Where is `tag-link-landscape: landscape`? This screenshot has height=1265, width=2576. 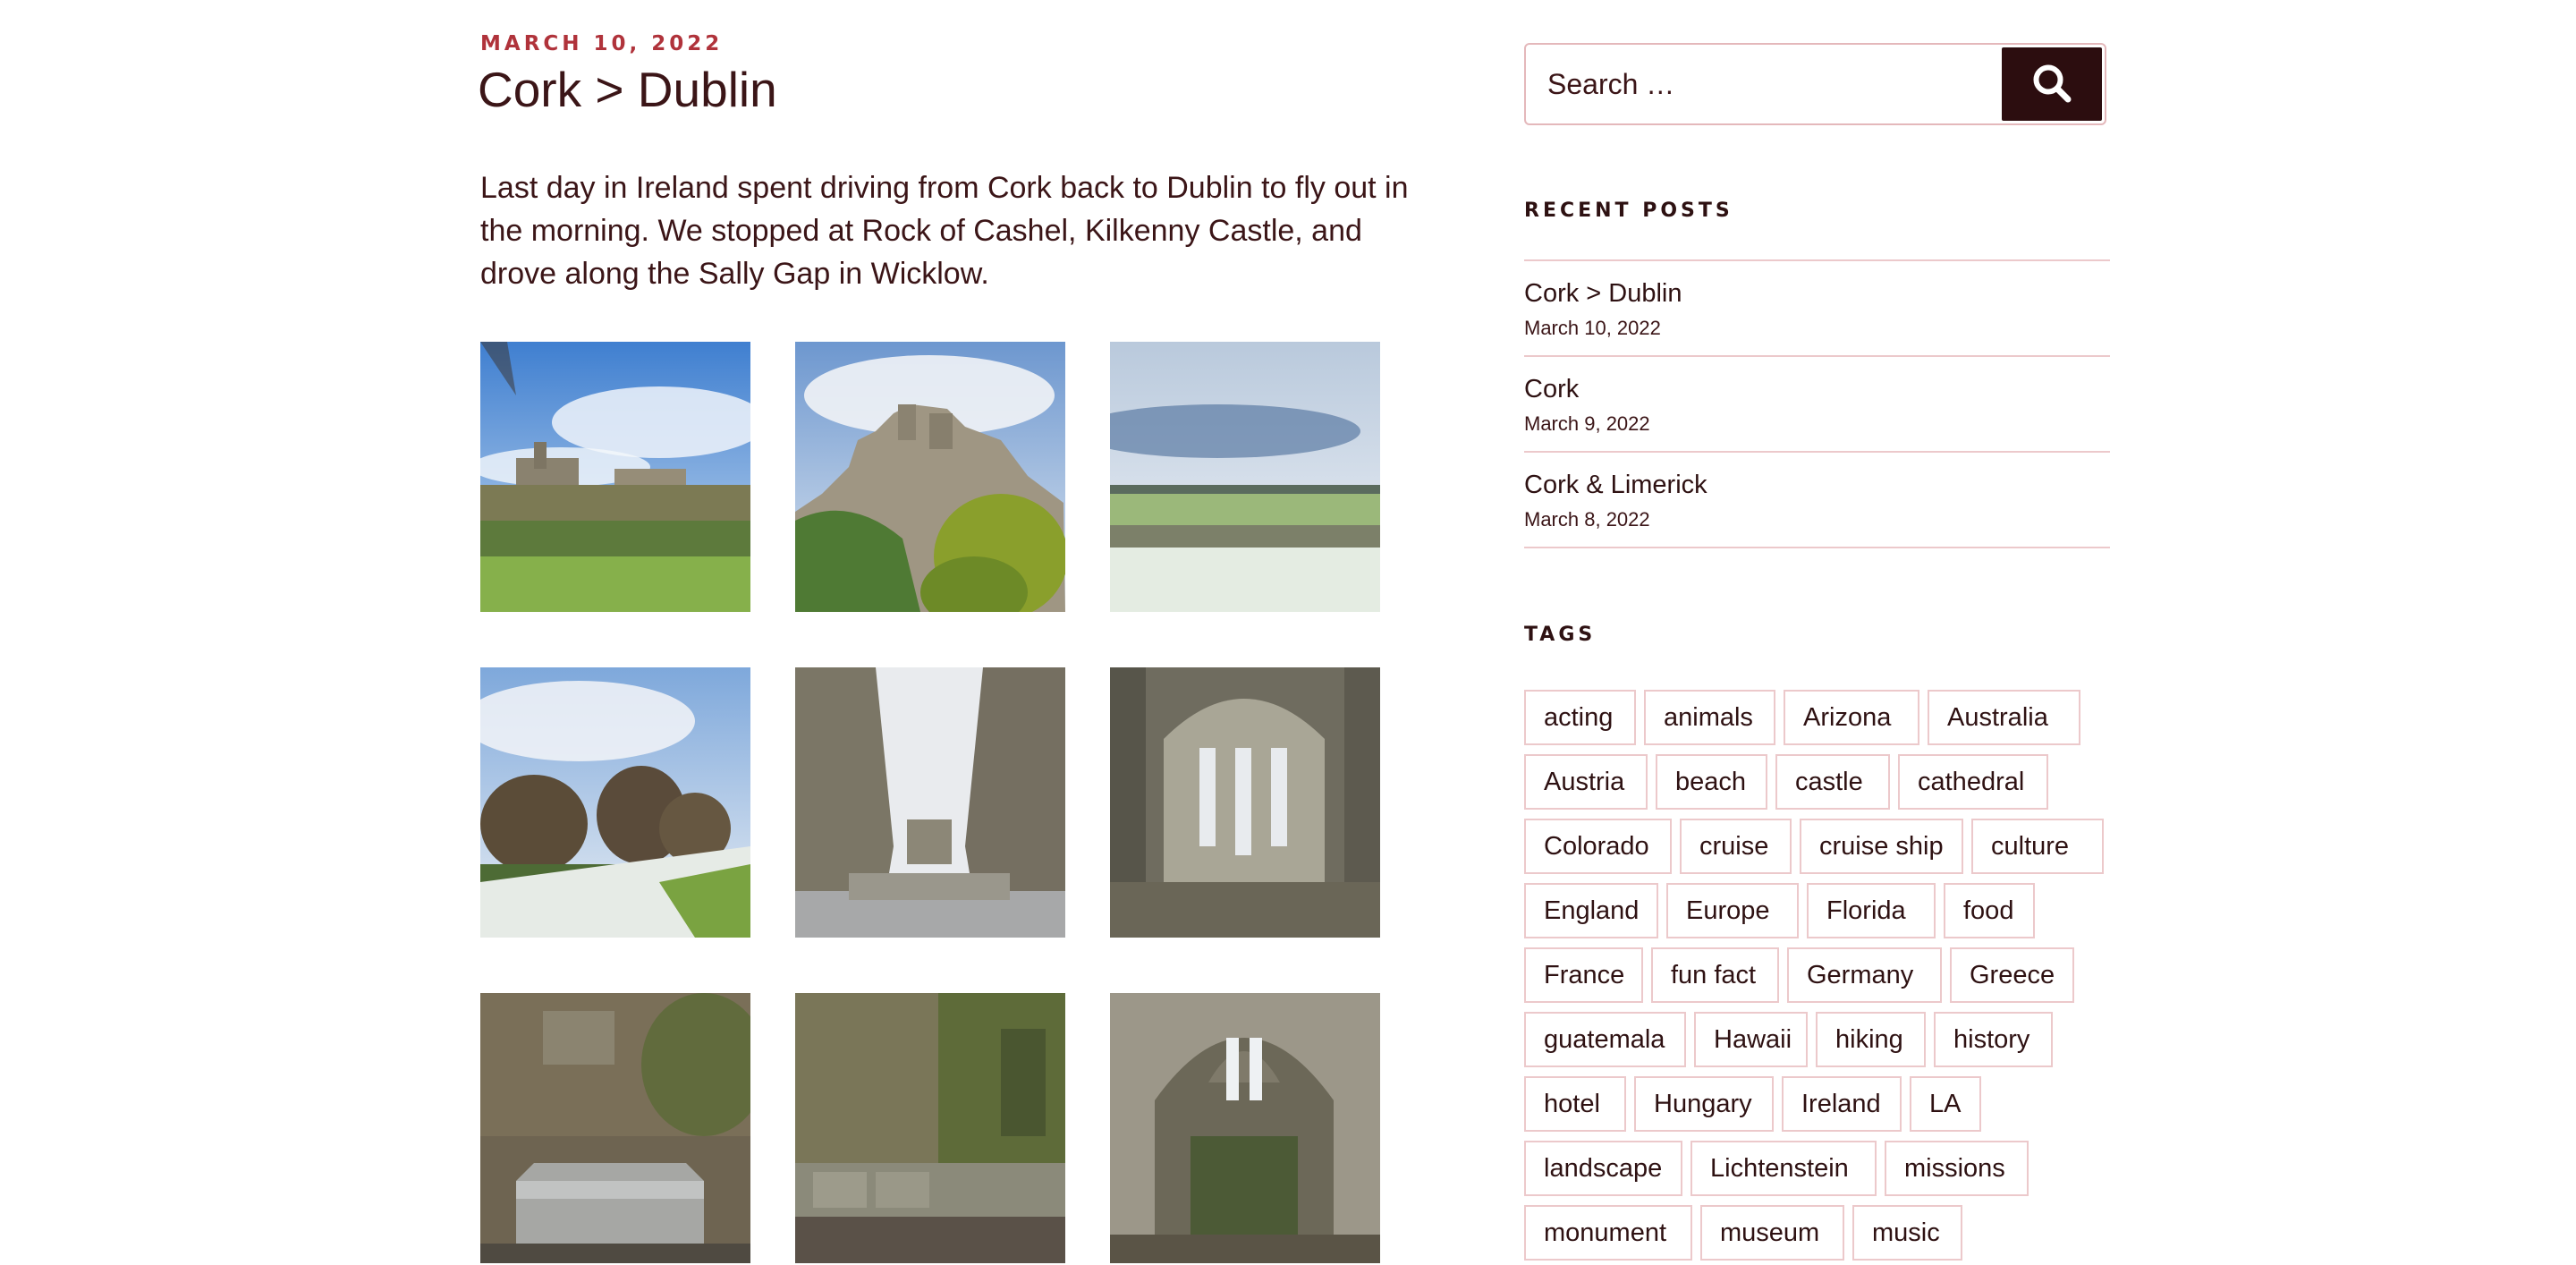 tag-link-landscape: landscape is located at coordinates (1603, 1168).